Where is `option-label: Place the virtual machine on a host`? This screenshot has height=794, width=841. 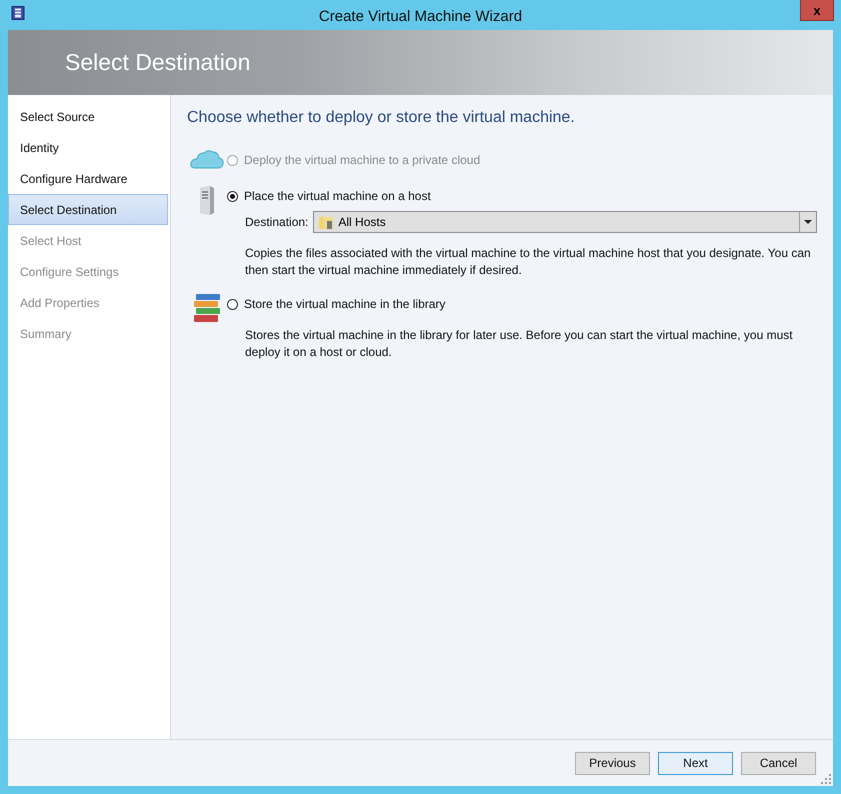
option-label: Place the virtual machine on a host is located at coordinates (337, 196).